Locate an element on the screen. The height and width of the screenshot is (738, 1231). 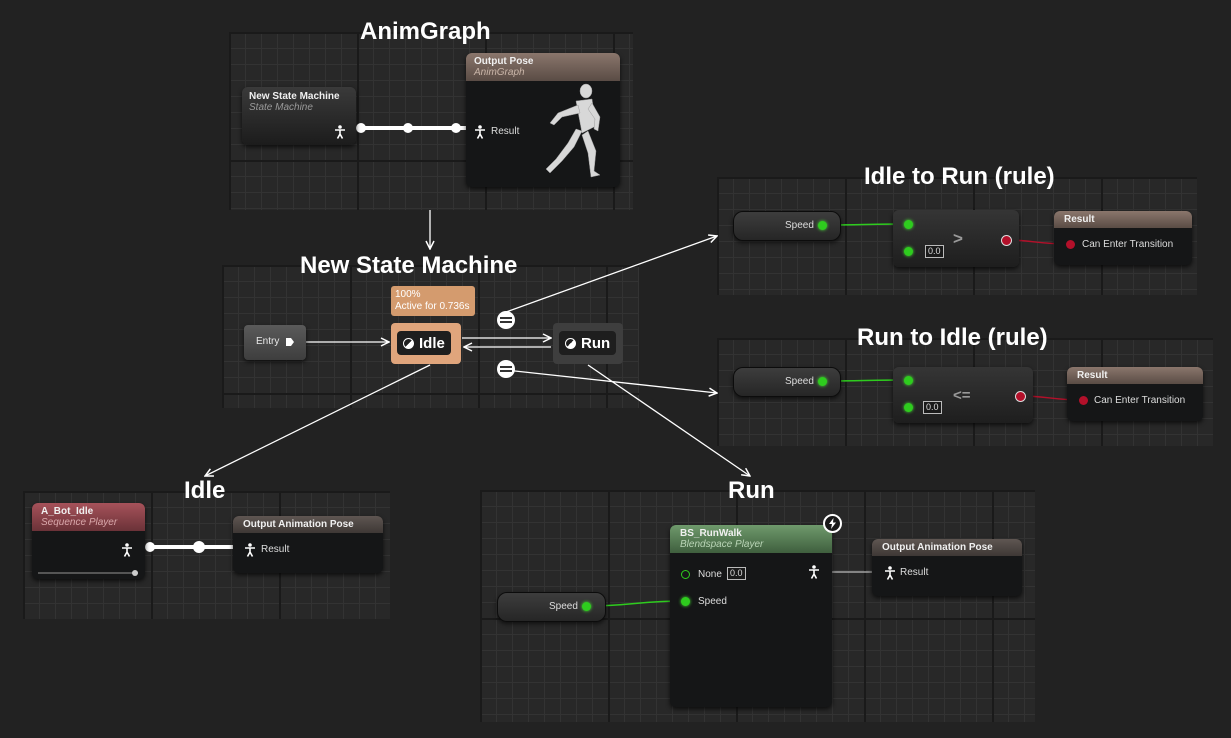
speed-input-pin is located at coordinates (685, 601).